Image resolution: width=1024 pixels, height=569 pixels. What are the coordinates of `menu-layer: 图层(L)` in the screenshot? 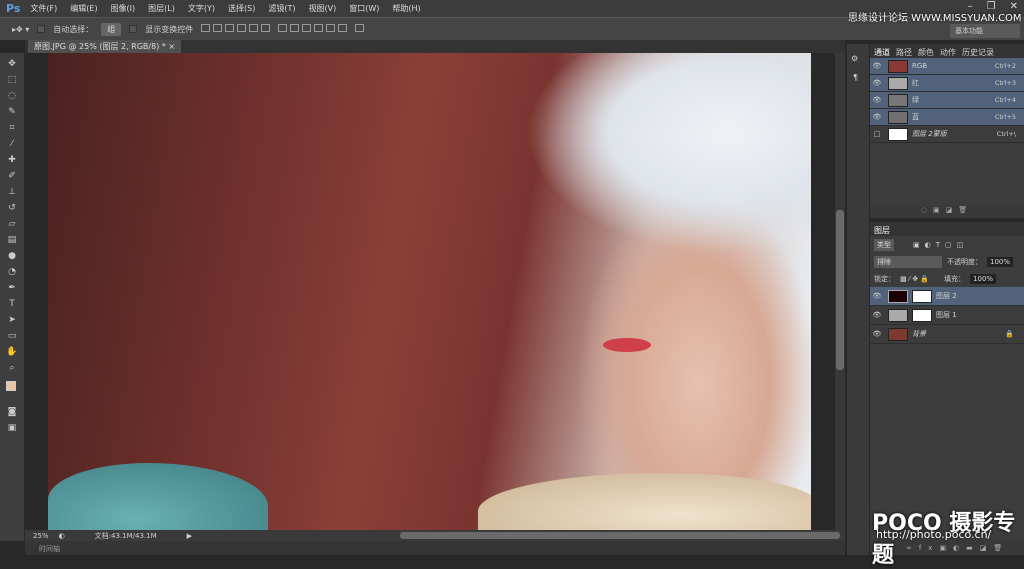 It's located at (161, 8).